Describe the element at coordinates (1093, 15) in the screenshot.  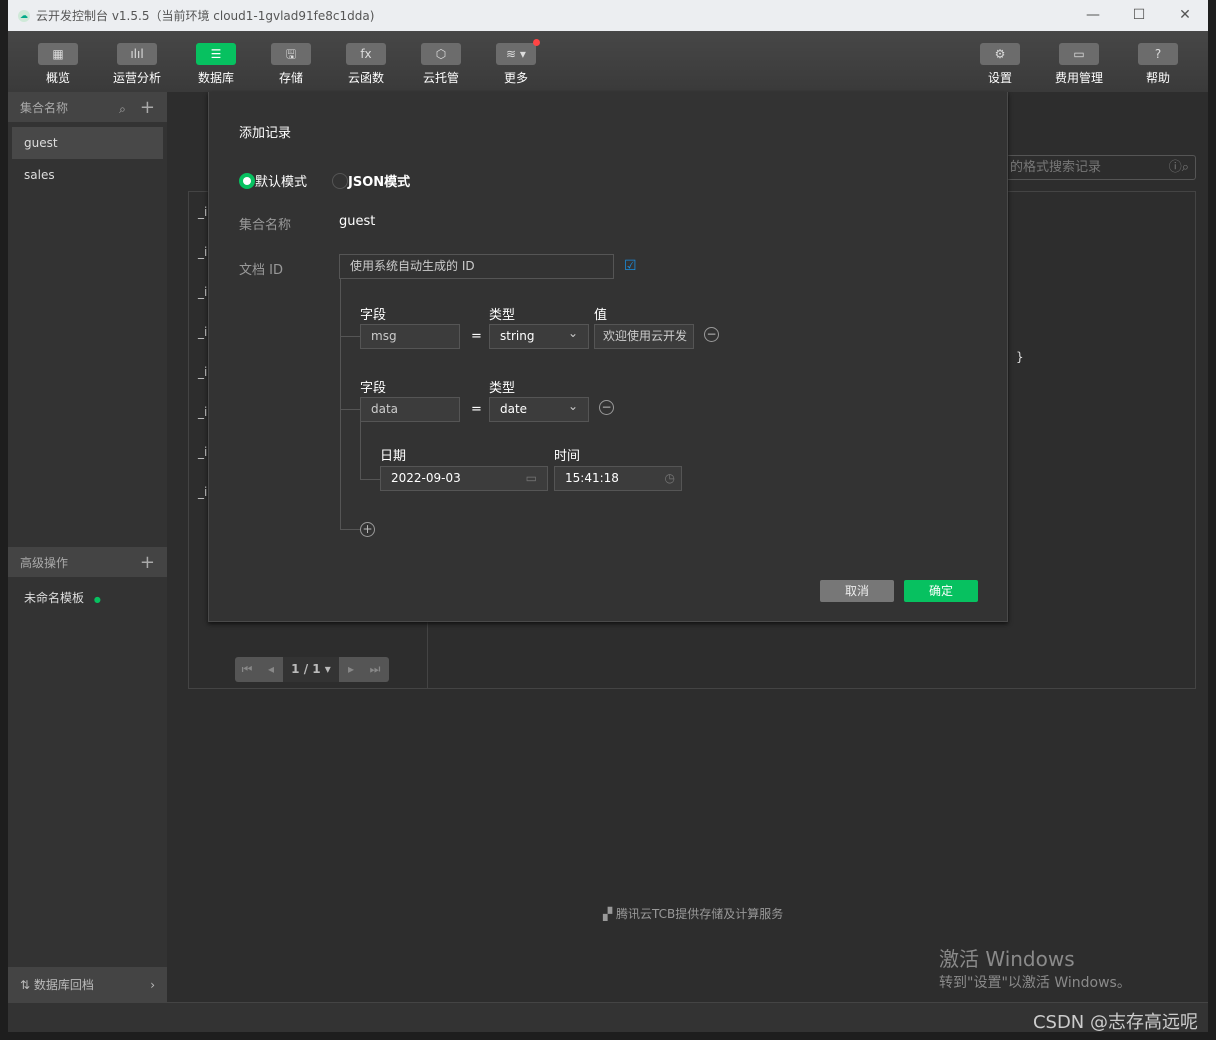
I see `minimize-button: —` at that location.